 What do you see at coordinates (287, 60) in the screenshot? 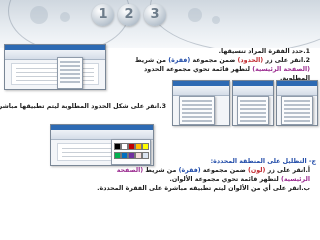
I see `step-2-prefix: 2.انقر على زر` at bounding box center [287, 60].